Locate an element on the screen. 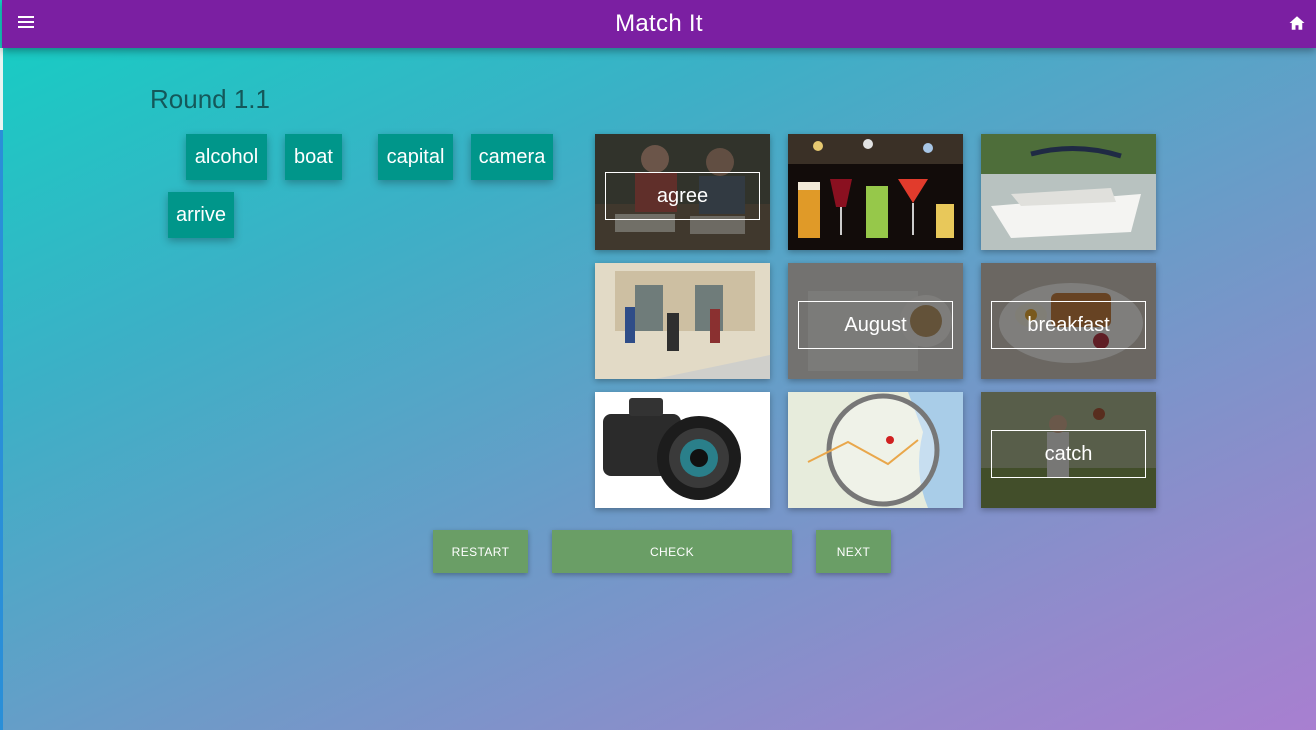 The height and width of the screenshot is (730, 1316). tile-label-agree: agree is located at coordinates (682, 196).